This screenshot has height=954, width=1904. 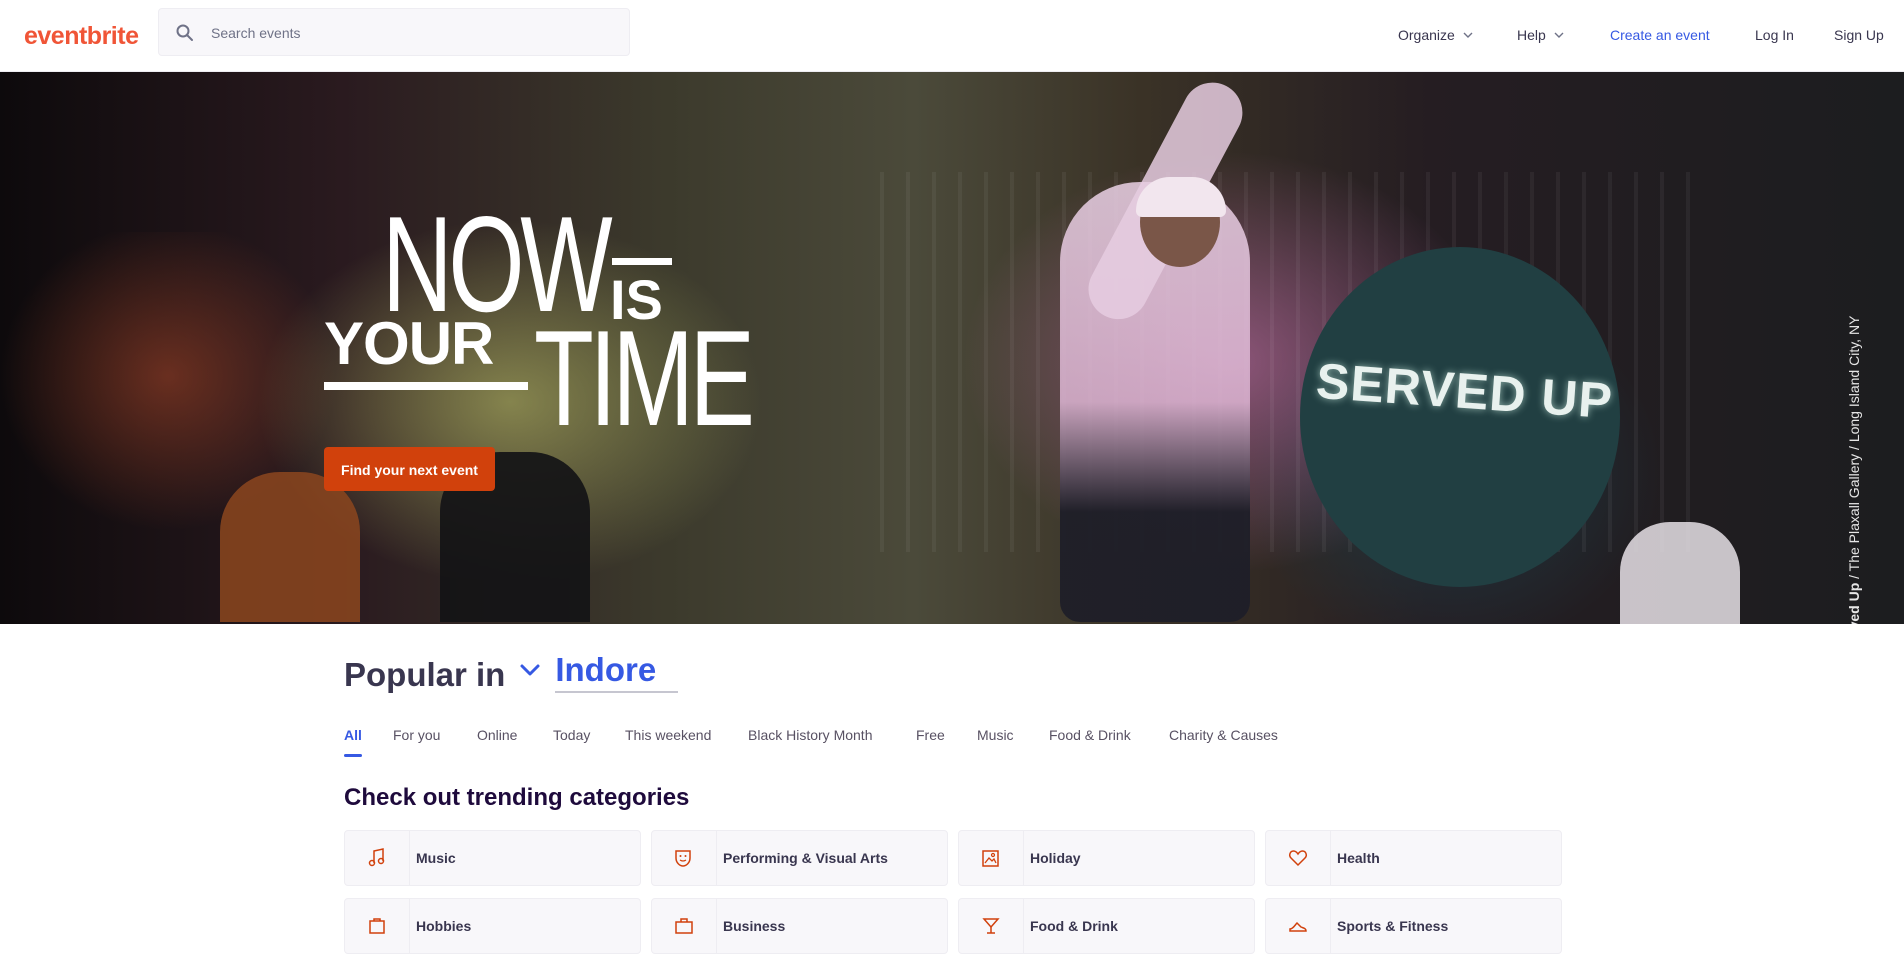 I want to click on headline-your: YOUR, so click(x=409, y=343).